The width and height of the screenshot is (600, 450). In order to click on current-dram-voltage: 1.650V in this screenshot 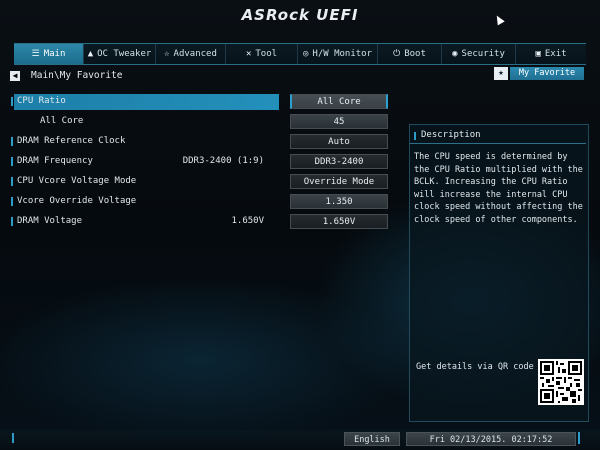, I will do `click(247, 221)`.